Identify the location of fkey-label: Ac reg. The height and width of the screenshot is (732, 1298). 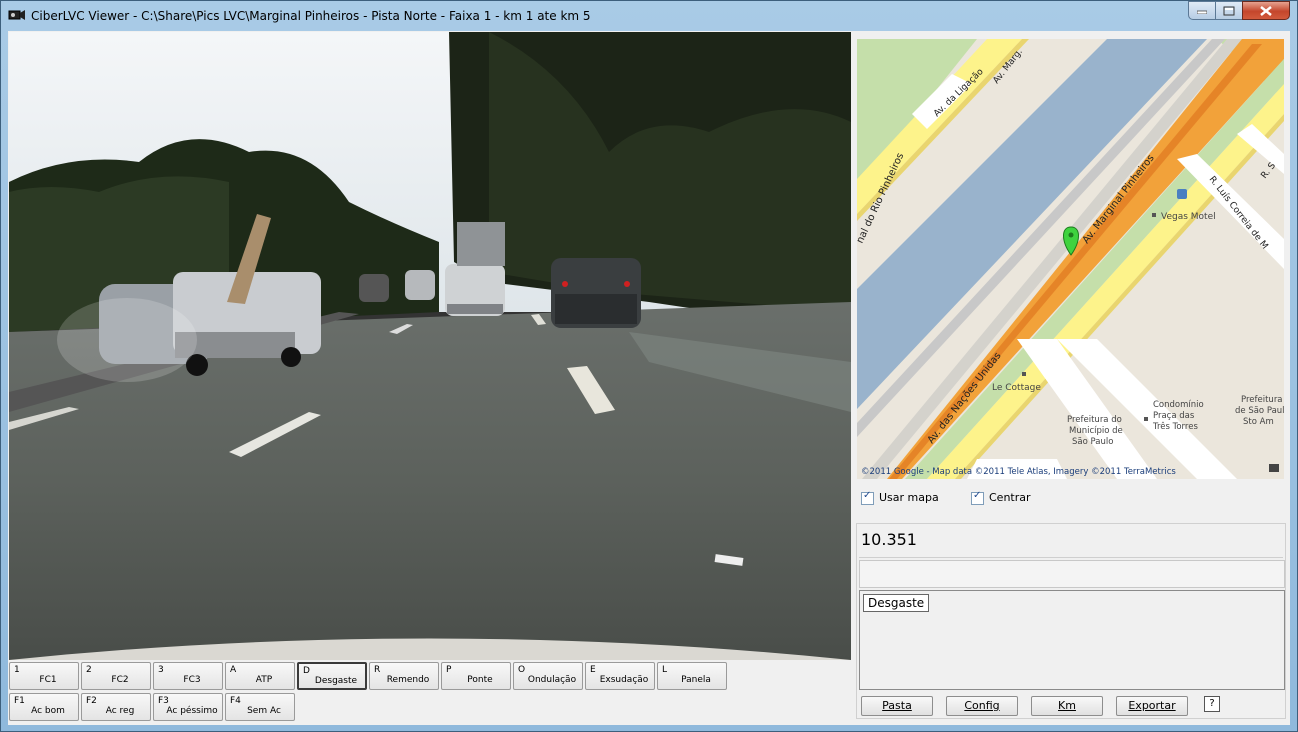
(120, 711).